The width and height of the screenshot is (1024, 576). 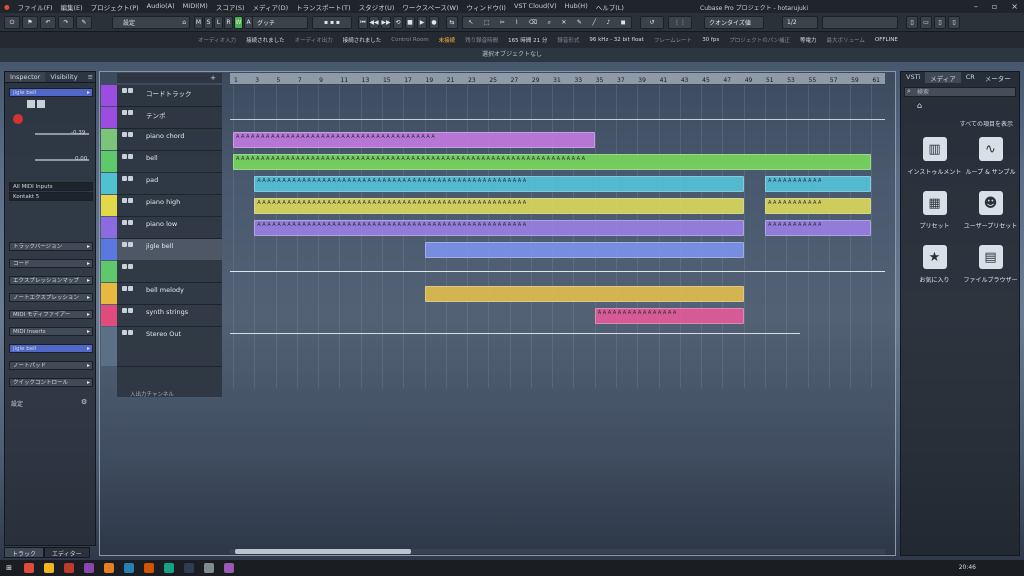 I want to click on color-tool-icon: ◼, so click(x=623, y=22).